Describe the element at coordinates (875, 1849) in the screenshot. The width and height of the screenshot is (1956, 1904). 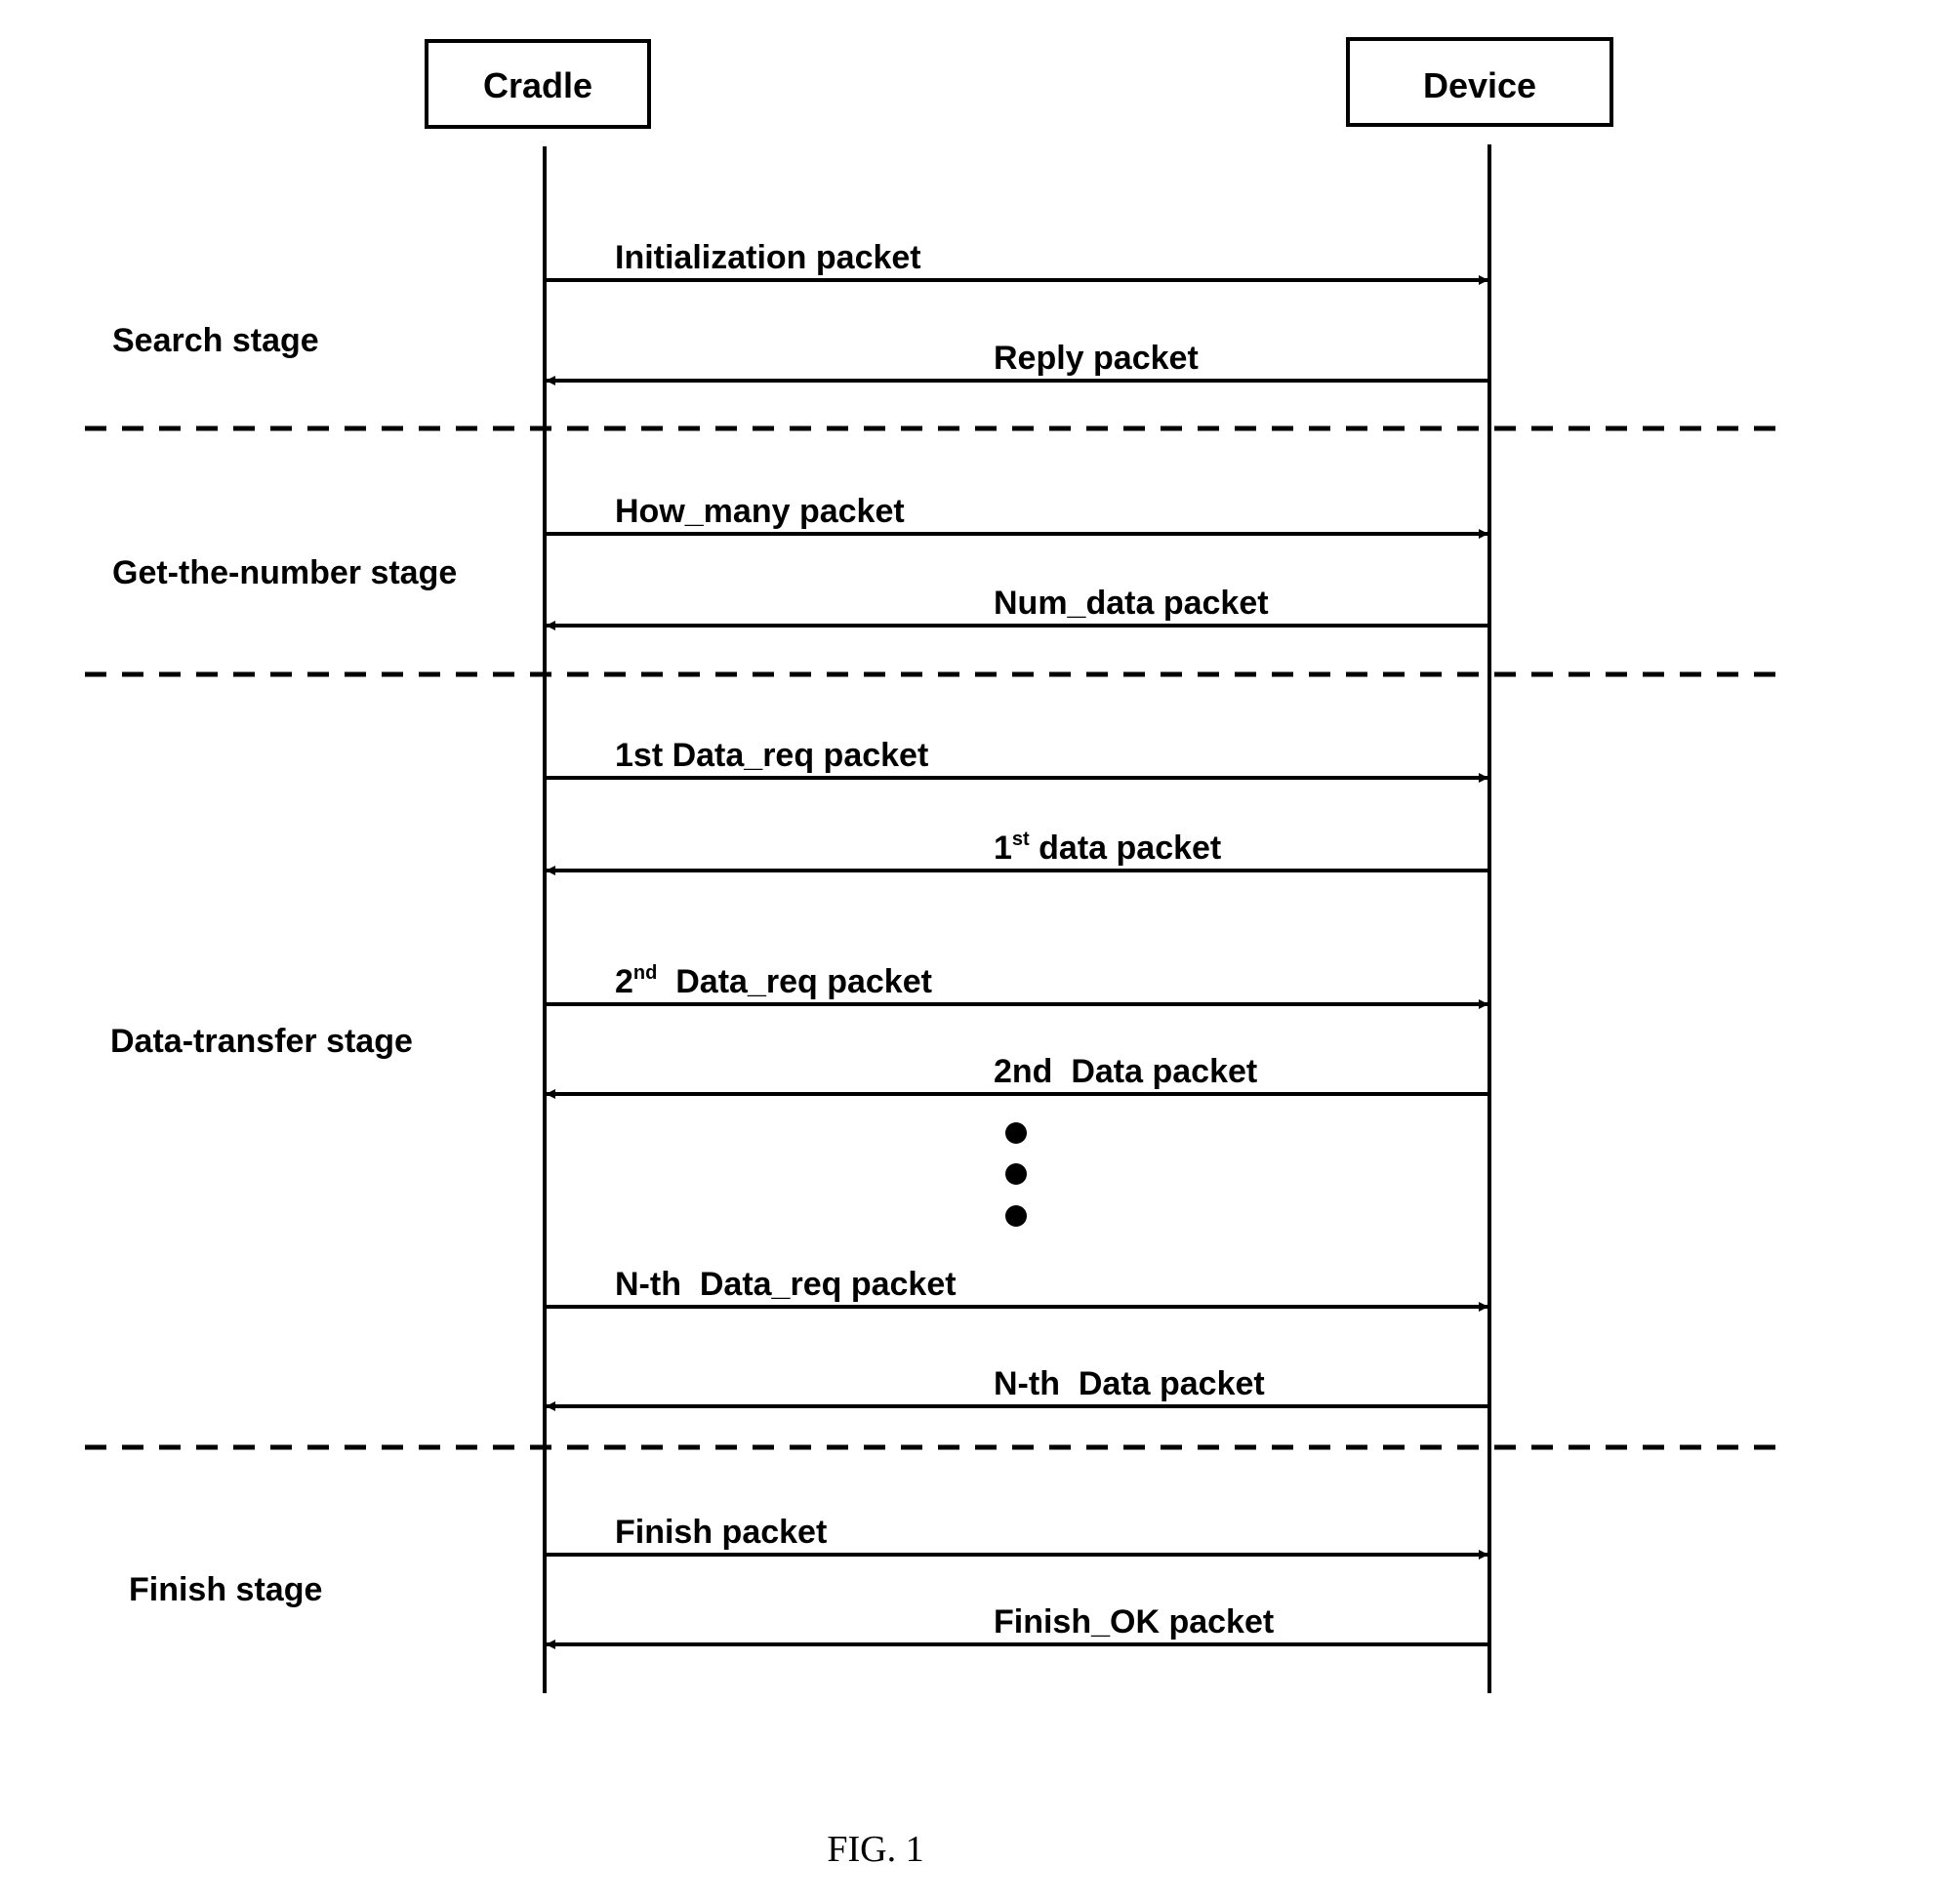
I see `figure-caption: FIG. 1` at that location.